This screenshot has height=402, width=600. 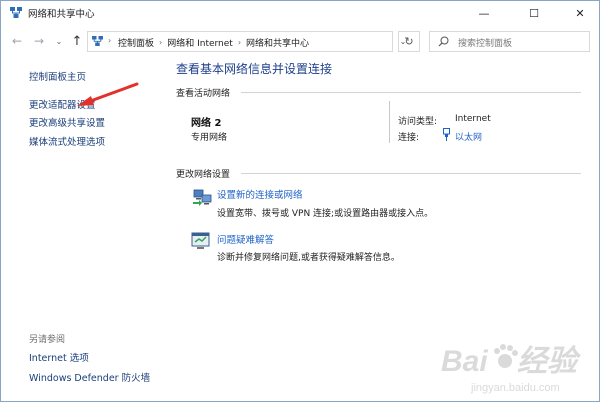 What do you see at coordinates (409, 138) in the screenshot?
I see `connections-label: 连接:` at bounding box center [409, 138].